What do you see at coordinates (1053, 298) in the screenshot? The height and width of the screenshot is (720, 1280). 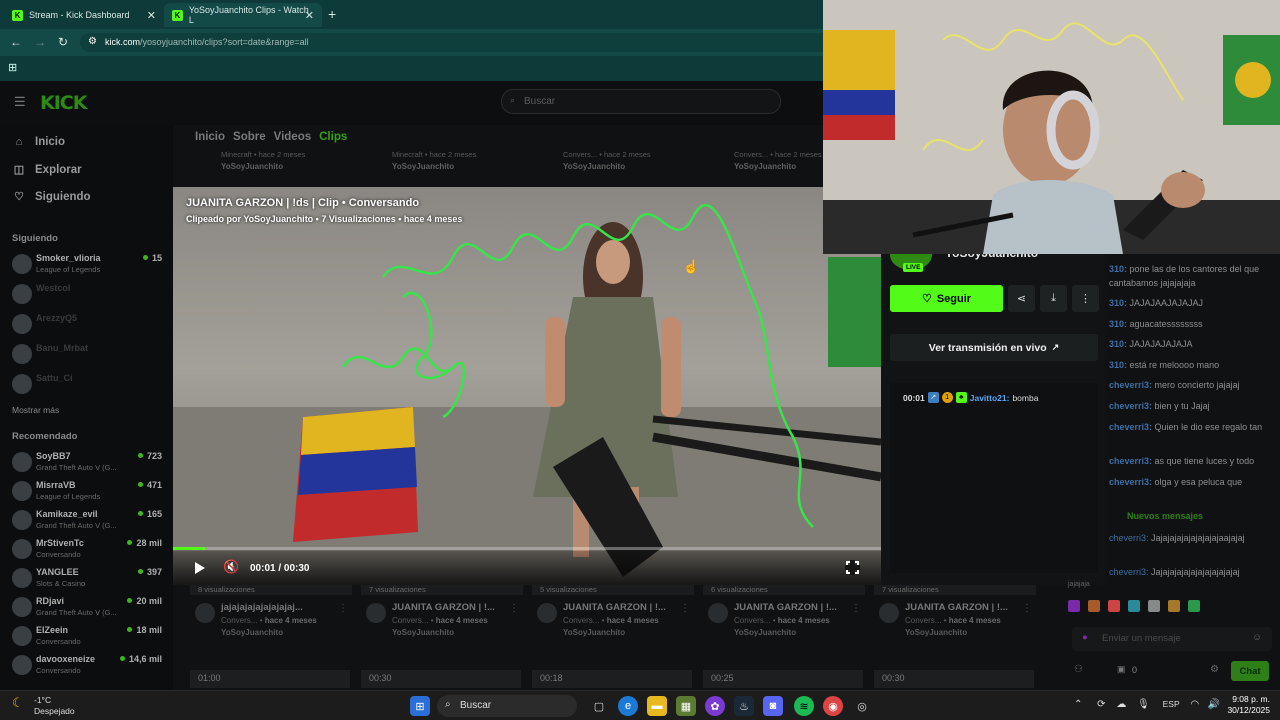 I see `download-icon: ⤓` at bounding box center [1053, 298].